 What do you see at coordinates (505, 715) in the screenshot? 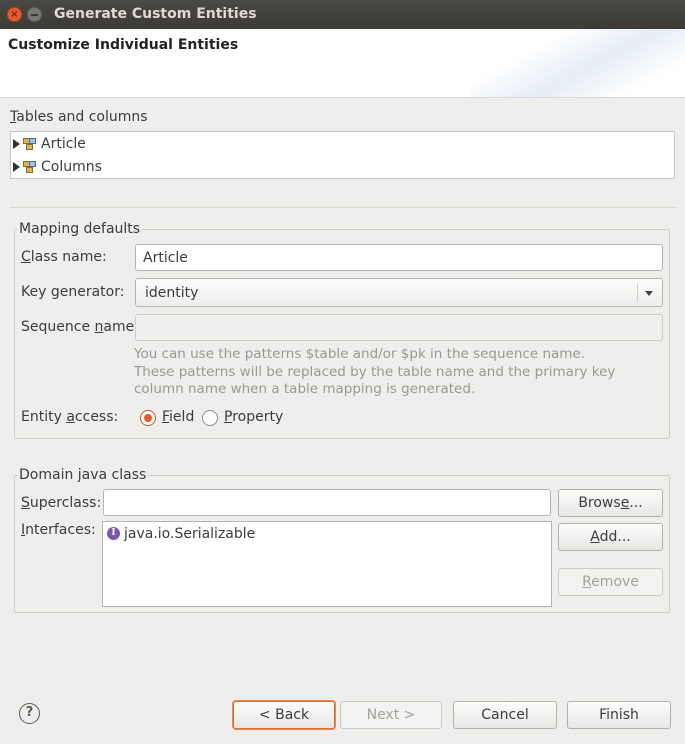
I see `cancel-button: Cancel` at bounding box center [505, 715].